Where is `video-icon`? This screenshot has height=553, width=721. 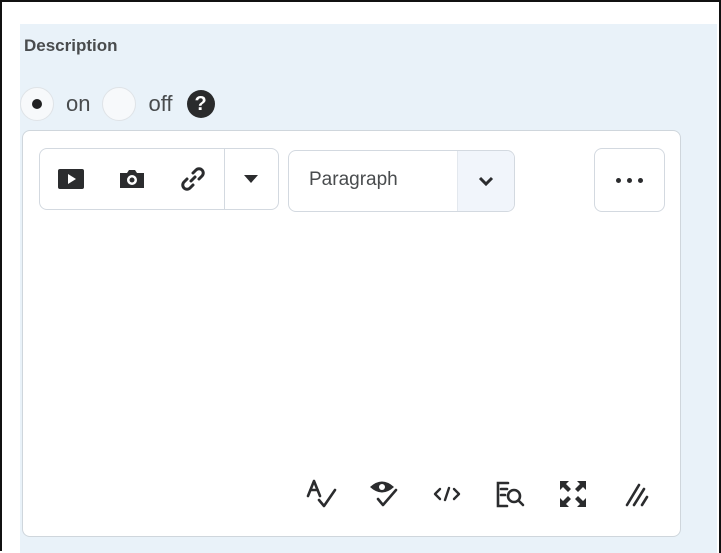
video-icon is located at coordinates (70, 179).